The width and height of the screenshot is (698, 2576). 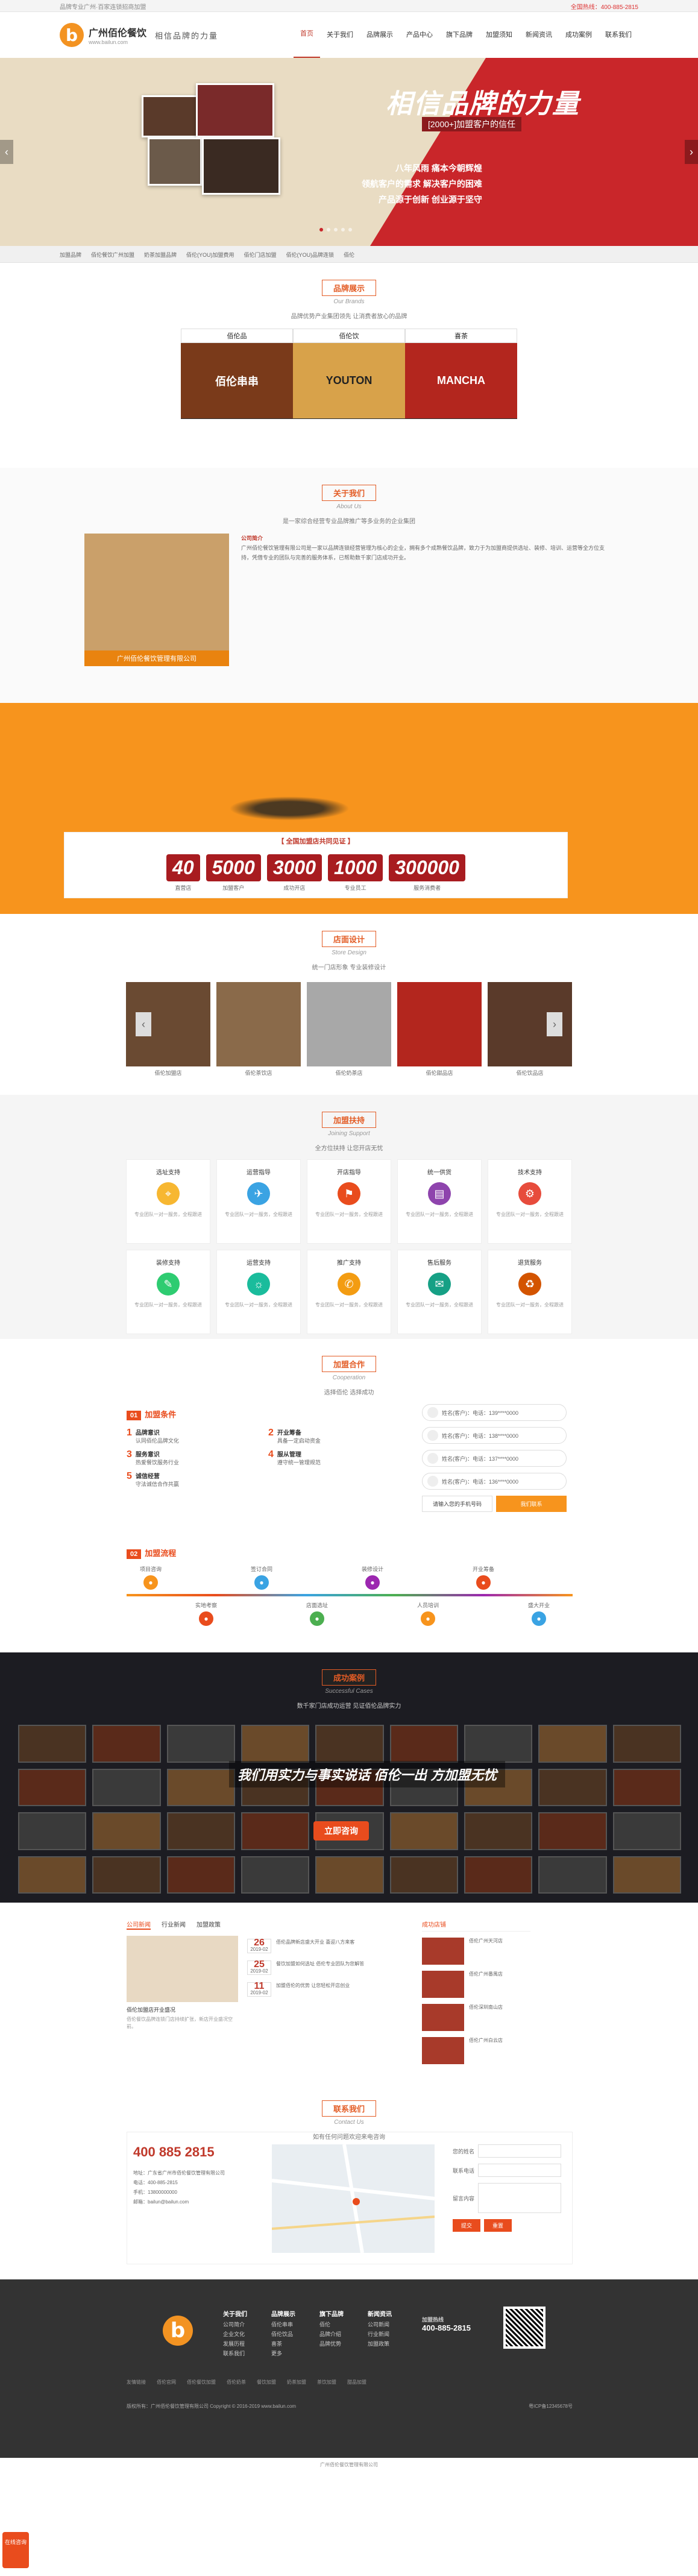 What do you see at coordinates (461, 374) in the screenshot?
I see `brand-card: 喜茶 MANCHA` at bounding box center [461, 374].